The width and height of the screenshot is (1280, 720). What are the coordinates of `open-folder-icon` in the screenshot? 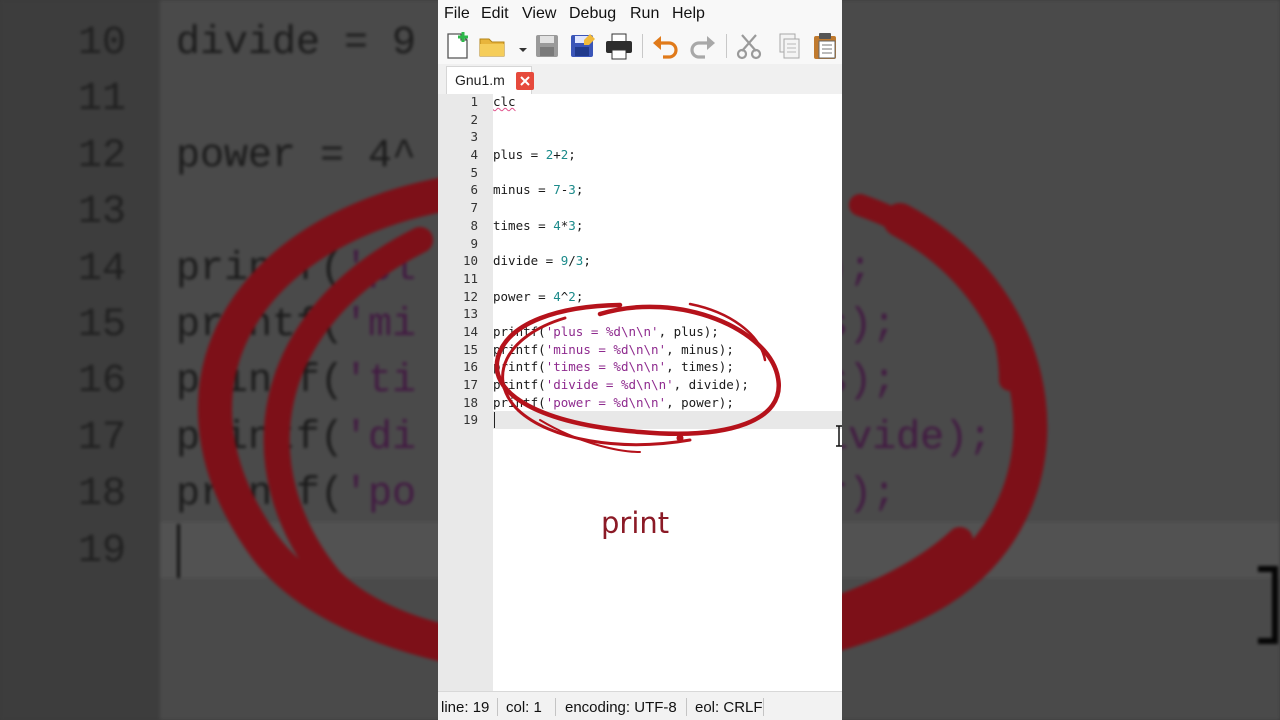 It's located at (493, 46).